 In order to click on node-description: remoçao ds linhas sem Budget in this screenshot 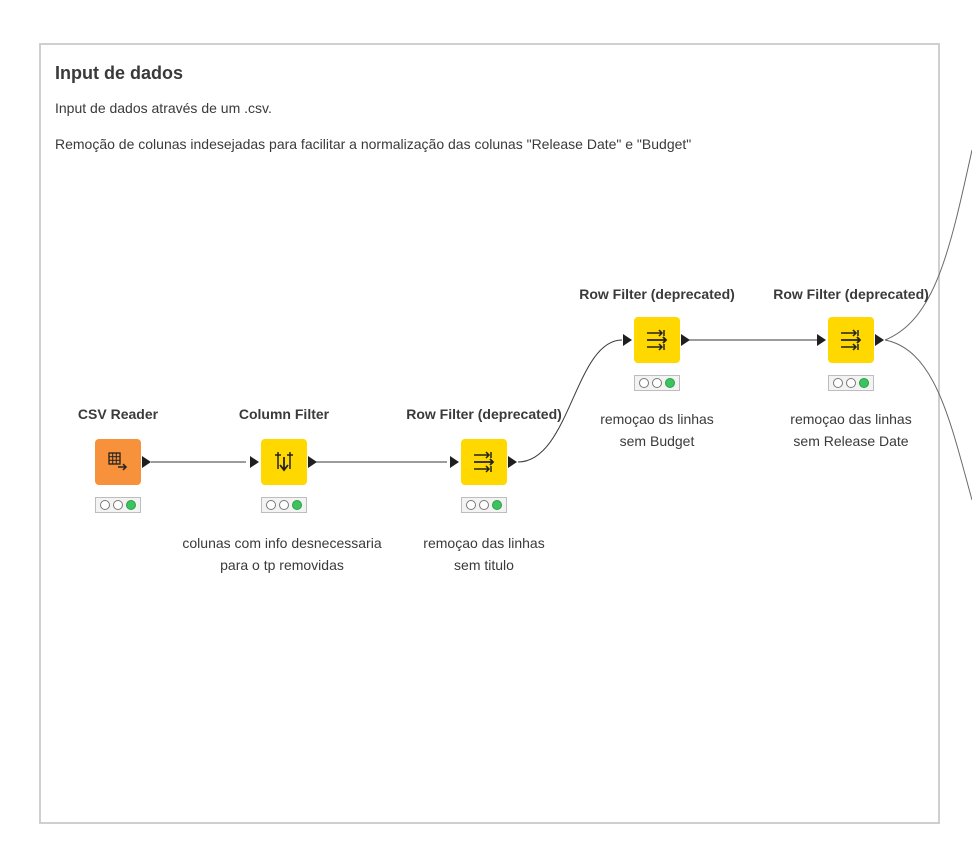, I will do `click(657, 430)`.